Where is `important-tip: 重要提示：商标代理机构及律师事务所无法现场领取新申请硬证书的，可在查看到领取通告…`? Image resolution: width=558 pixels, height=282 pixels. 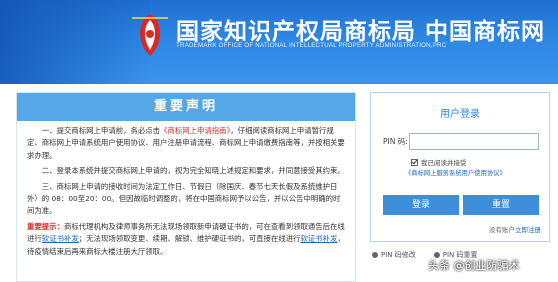 important-tip: 重要提示：商标代理机构及律师事务所无法现场领取新申请硬证书的，可在查看到领取通告… is located at coordinates (186, 239).